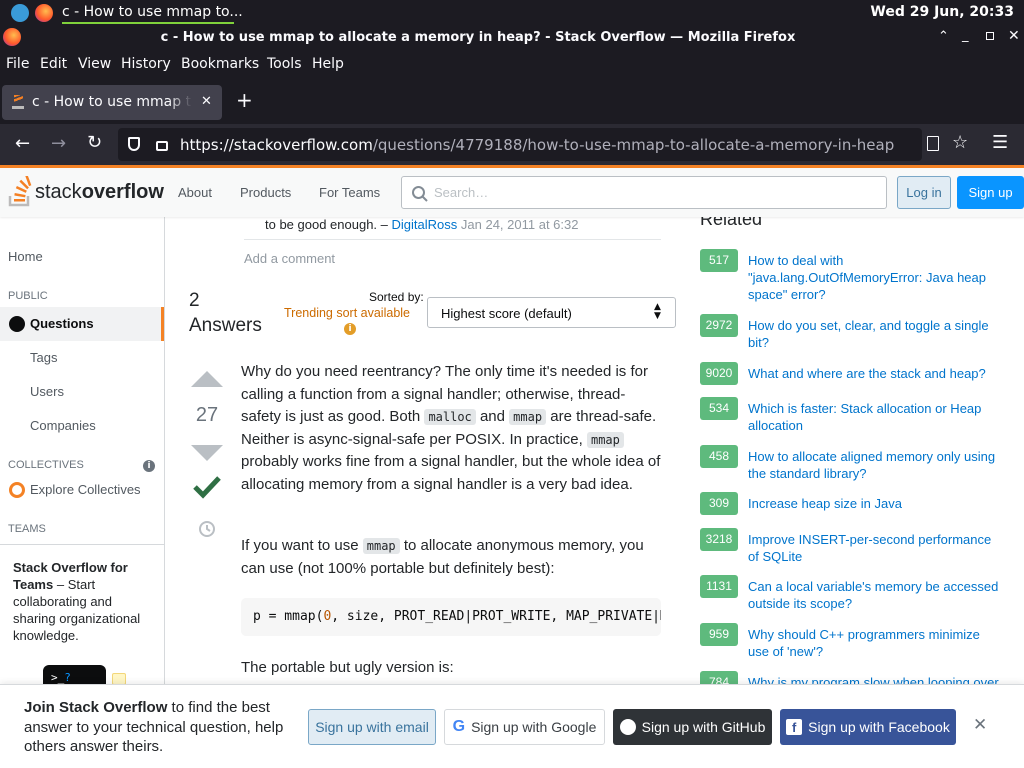 This screenshot has width=1024, height=768. I want to click on signup-facebook-button: f Sign up with Facebook, so click(868, 727).